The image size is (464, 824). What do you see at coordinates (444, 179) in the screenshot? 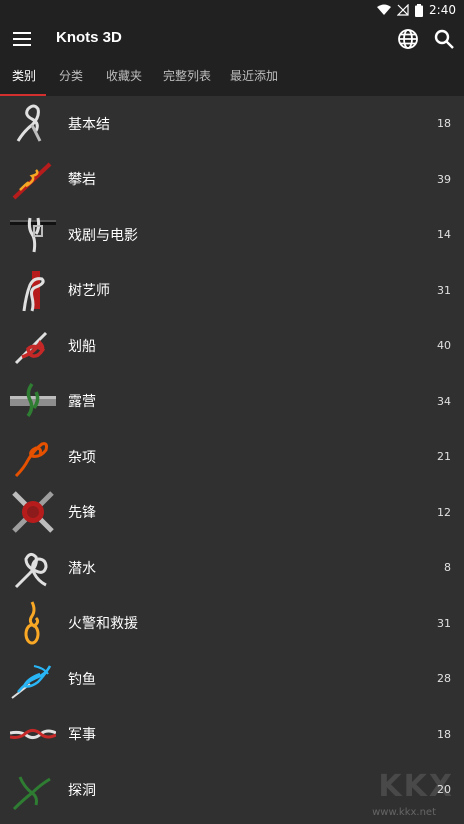
I see `category-count: 39` at bounding box center [444, 179].